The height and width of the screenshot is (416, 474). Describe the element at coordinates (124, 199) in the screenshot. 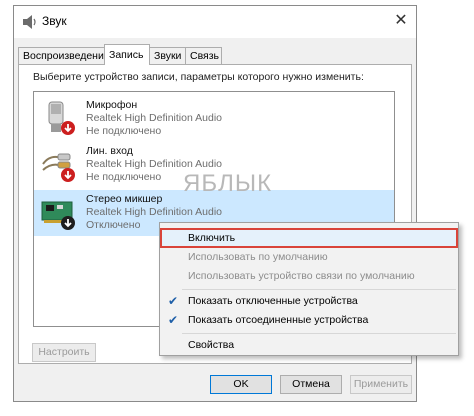

I see `device-name: Стерео микшер` at that location.